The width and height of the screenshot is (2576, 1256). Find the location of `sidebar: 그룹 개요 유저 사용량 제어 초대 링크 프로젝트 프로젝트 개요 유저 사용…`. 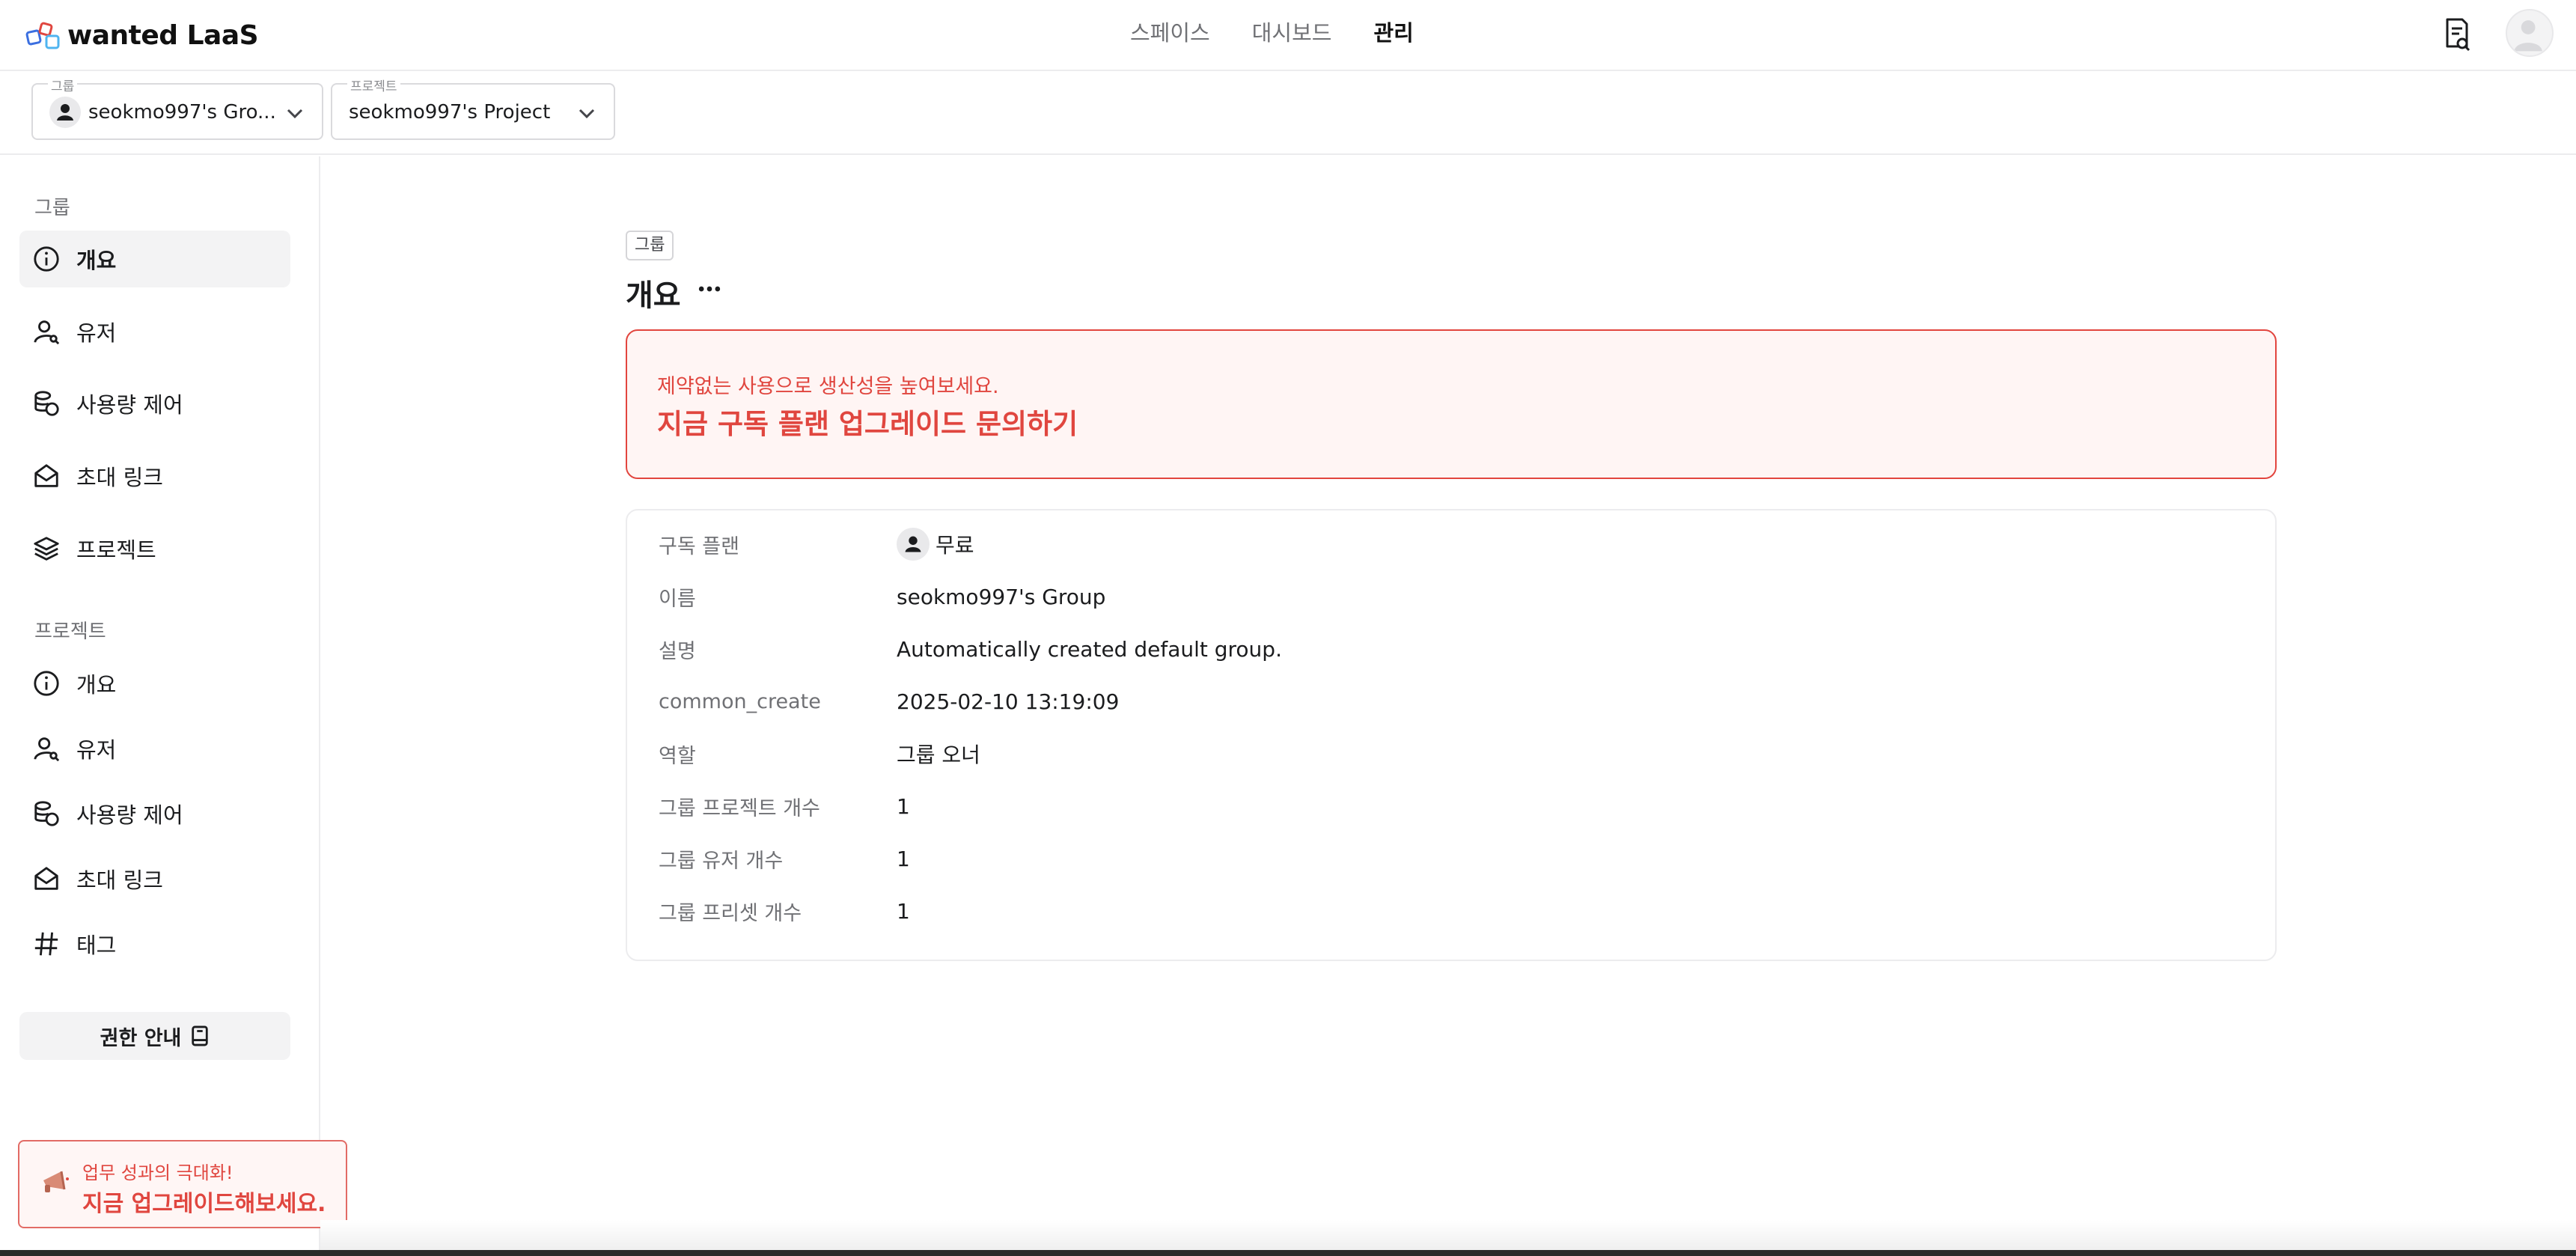

sidebar: 그룹 개요 유저 사용량 제어 초대 링크 프로젝트 프로젝트 개요 유저 사용… is located at coordinates (173, 706).